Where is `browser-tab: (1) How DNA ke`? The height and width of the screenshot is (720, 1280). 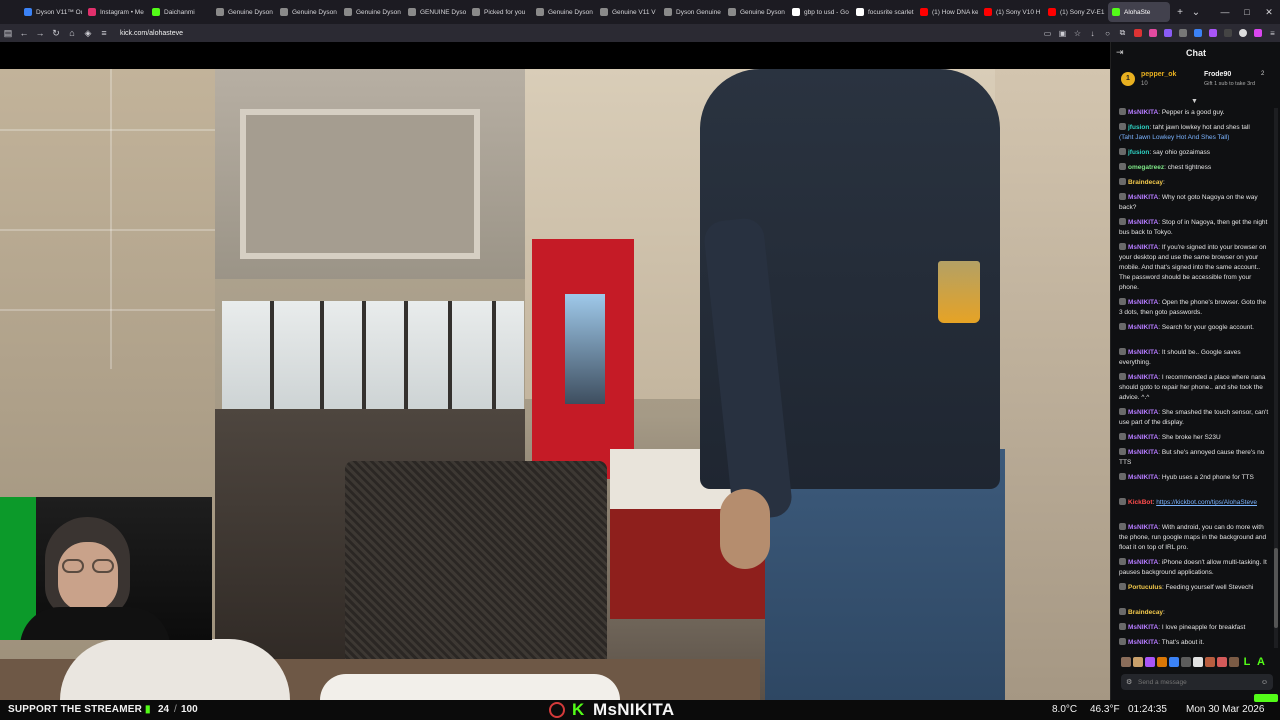 browser-tab: (1) How DNA ke is located at coordinates (947, 12).